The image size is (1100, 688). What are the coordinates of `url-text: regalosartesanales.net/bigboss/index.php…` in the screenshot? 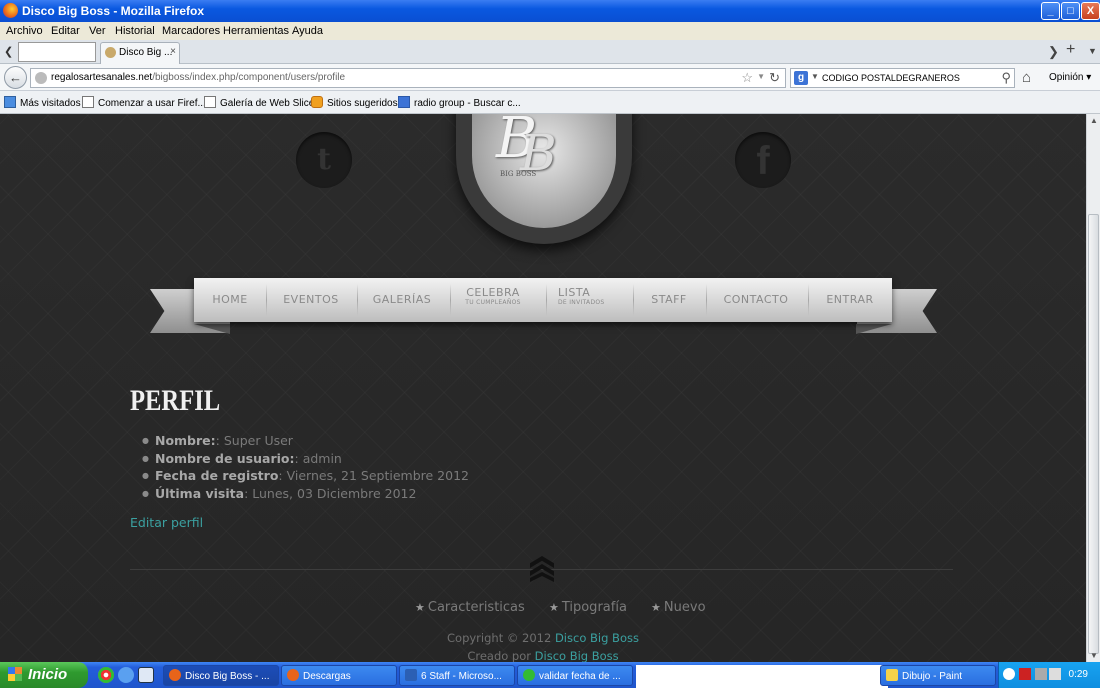 It's located at (198, 77).